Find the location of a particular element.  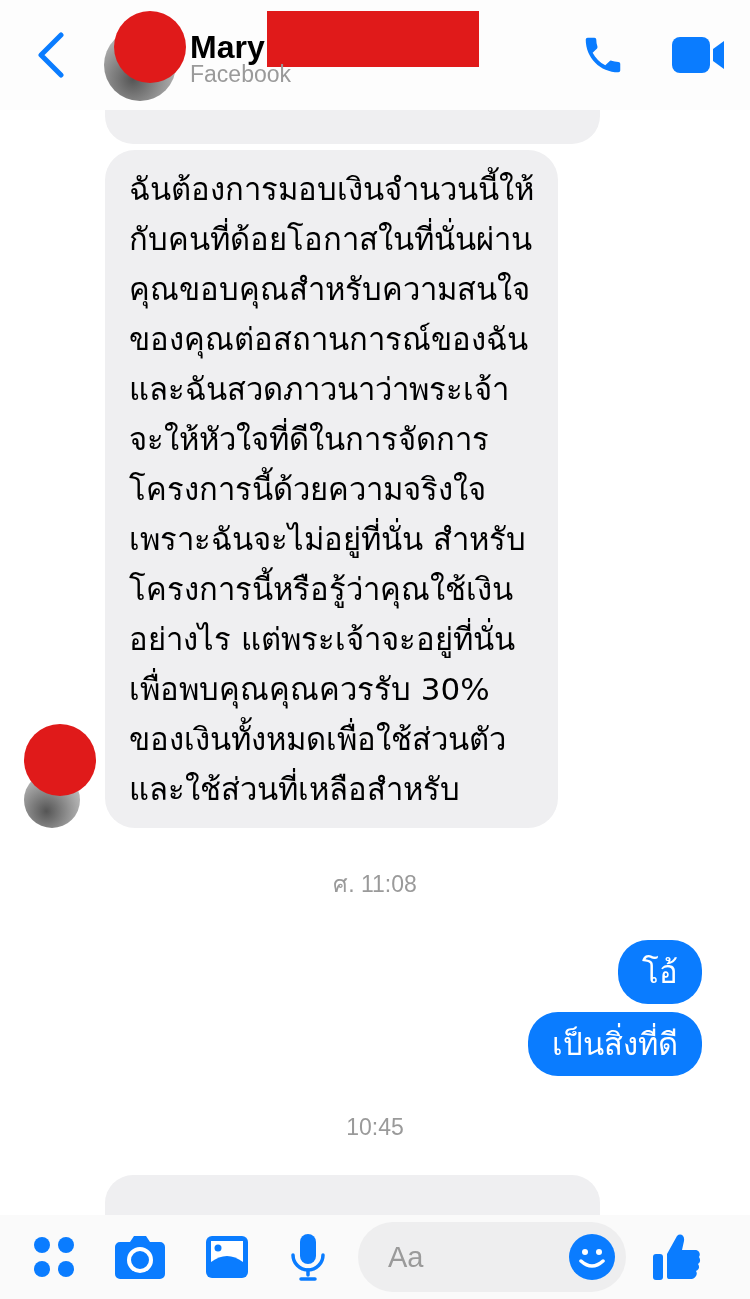

contact-name: Mary is located at coordinates (227, 47).